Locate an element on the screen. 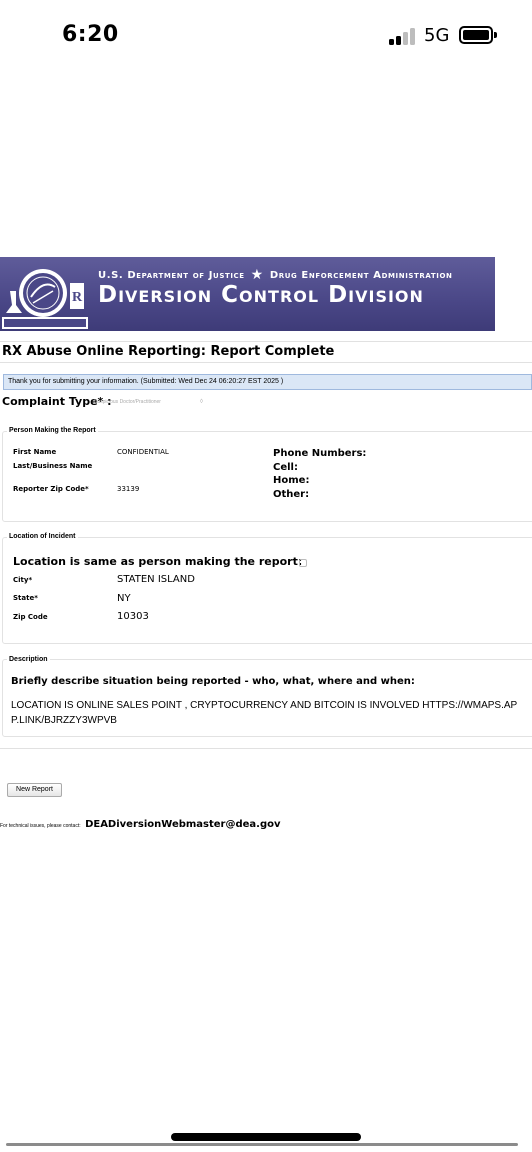 The width and height of the screenshot is (532, 1152). complaint-type-select: Suspicious Doctor/Practitioner ◊ is located at coordinates (154, 402).